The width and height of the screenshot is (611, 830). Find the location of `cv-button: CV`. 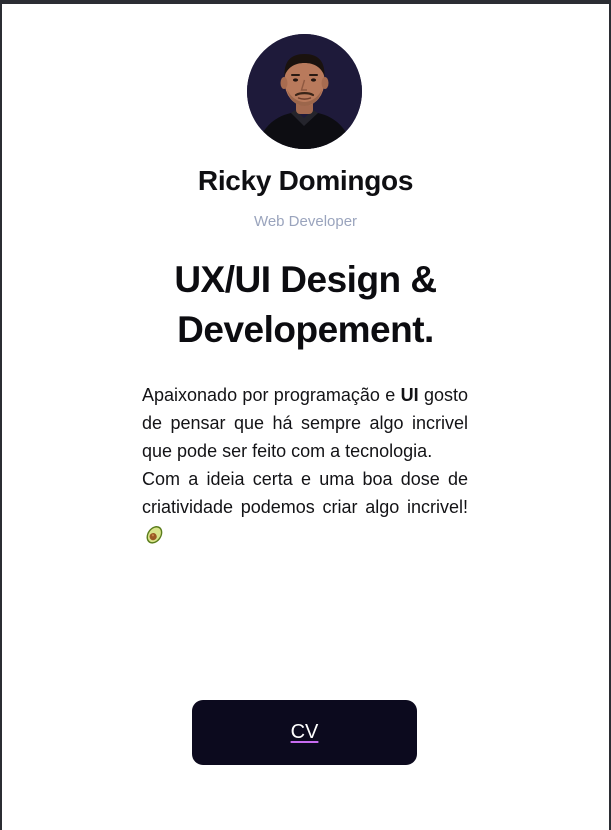

cv-button: CV is located at coordinates (304, 732).